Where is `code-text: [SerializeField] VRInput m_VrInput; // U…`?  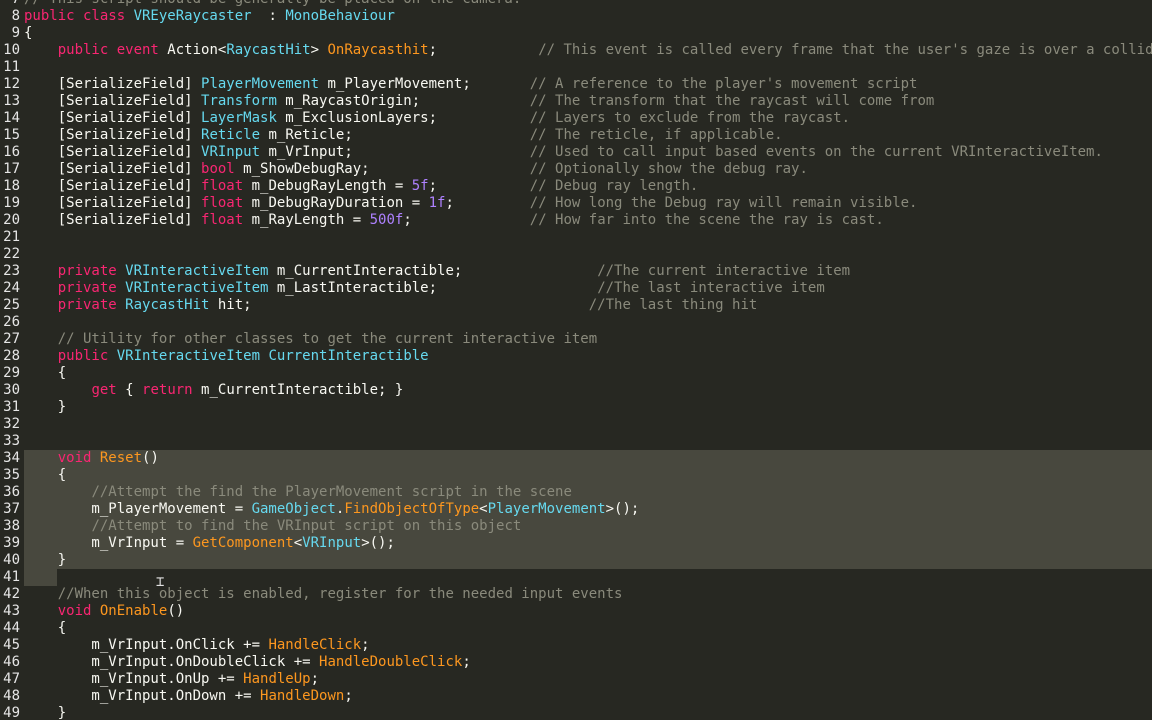
code-text: [SerializeField] VRInput m_VrInput; // U… is located at coordinates (563, 152).